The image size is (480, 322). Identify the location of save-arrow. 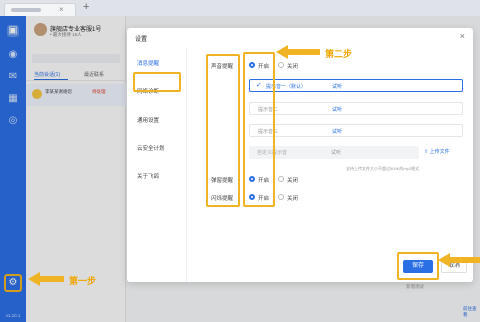
(459, 260).